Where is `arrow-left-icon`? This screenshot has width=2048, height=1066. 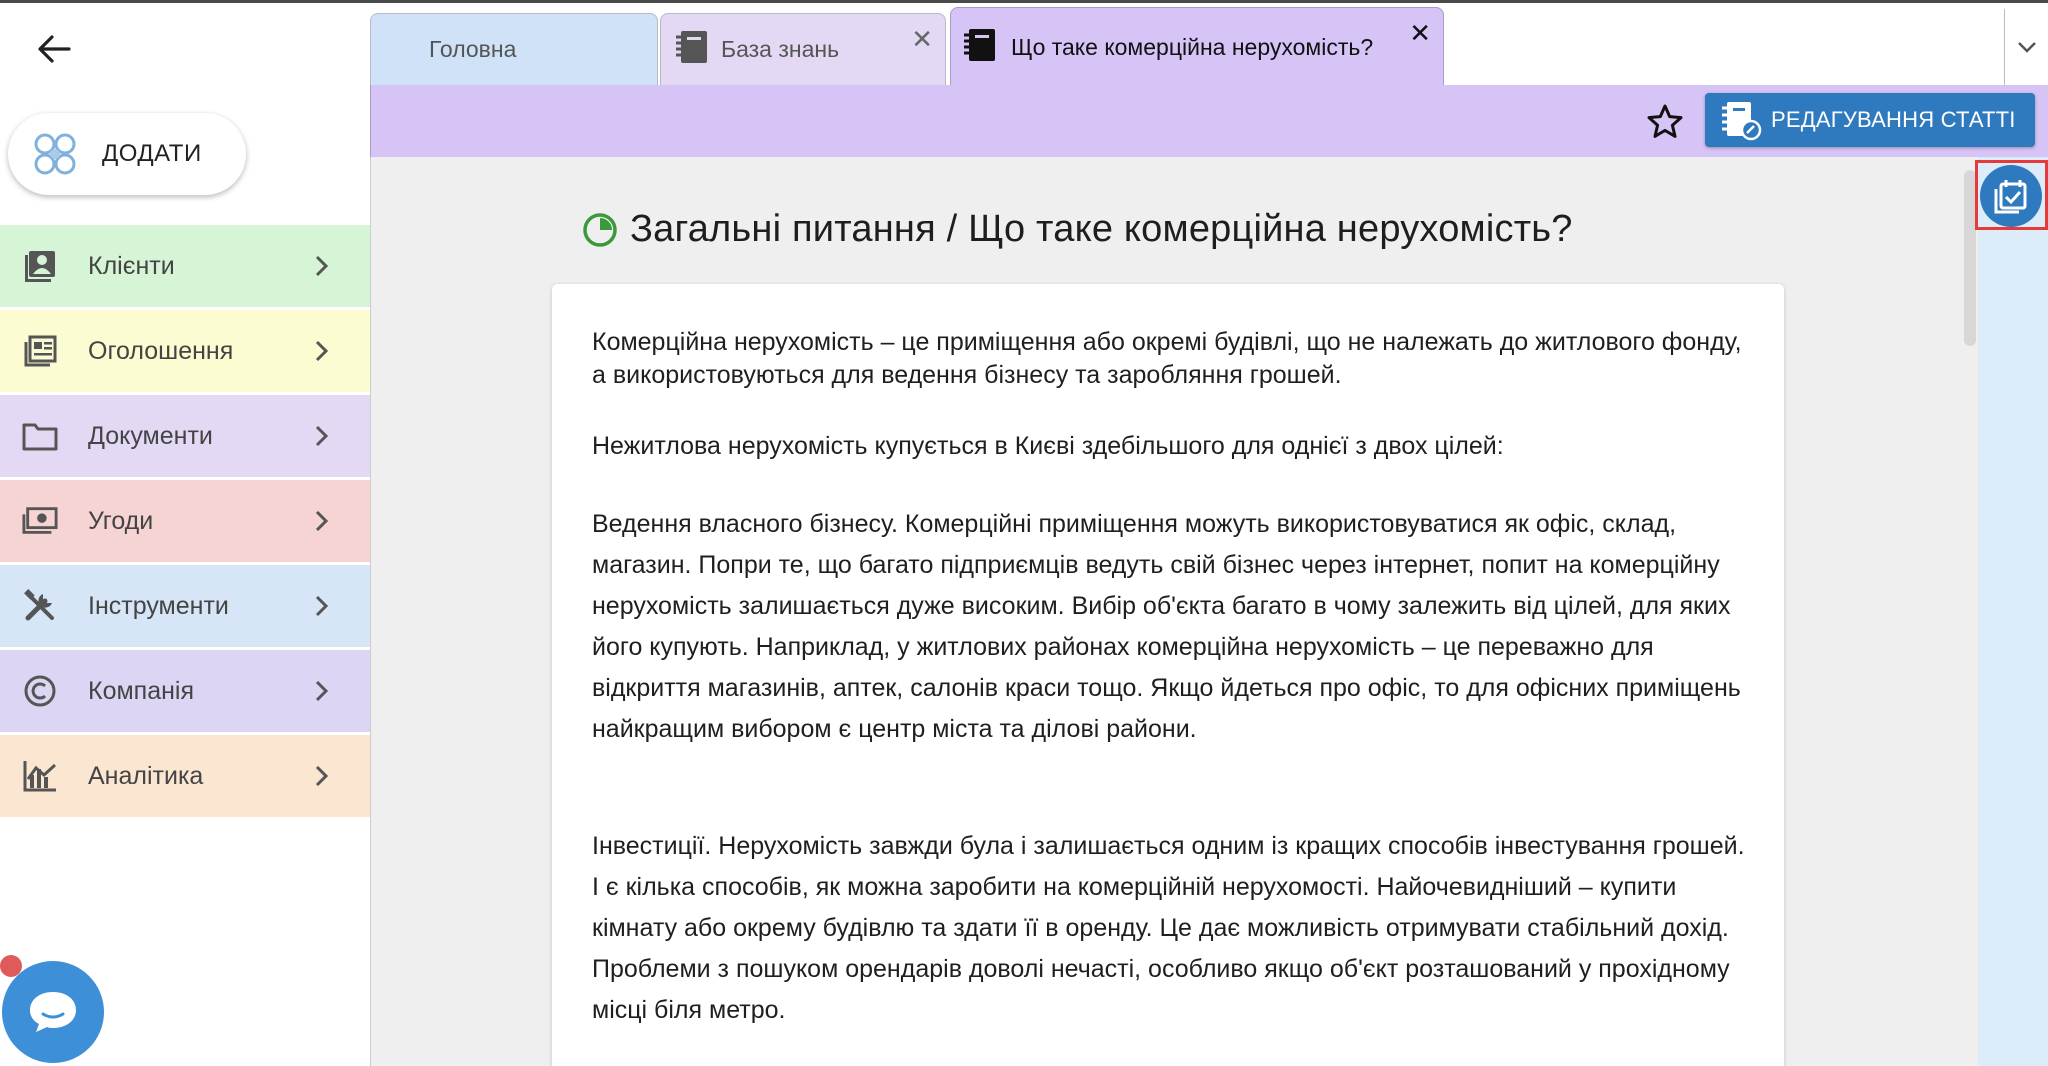 arrow-left-icon is located at coordinates (54, 49).